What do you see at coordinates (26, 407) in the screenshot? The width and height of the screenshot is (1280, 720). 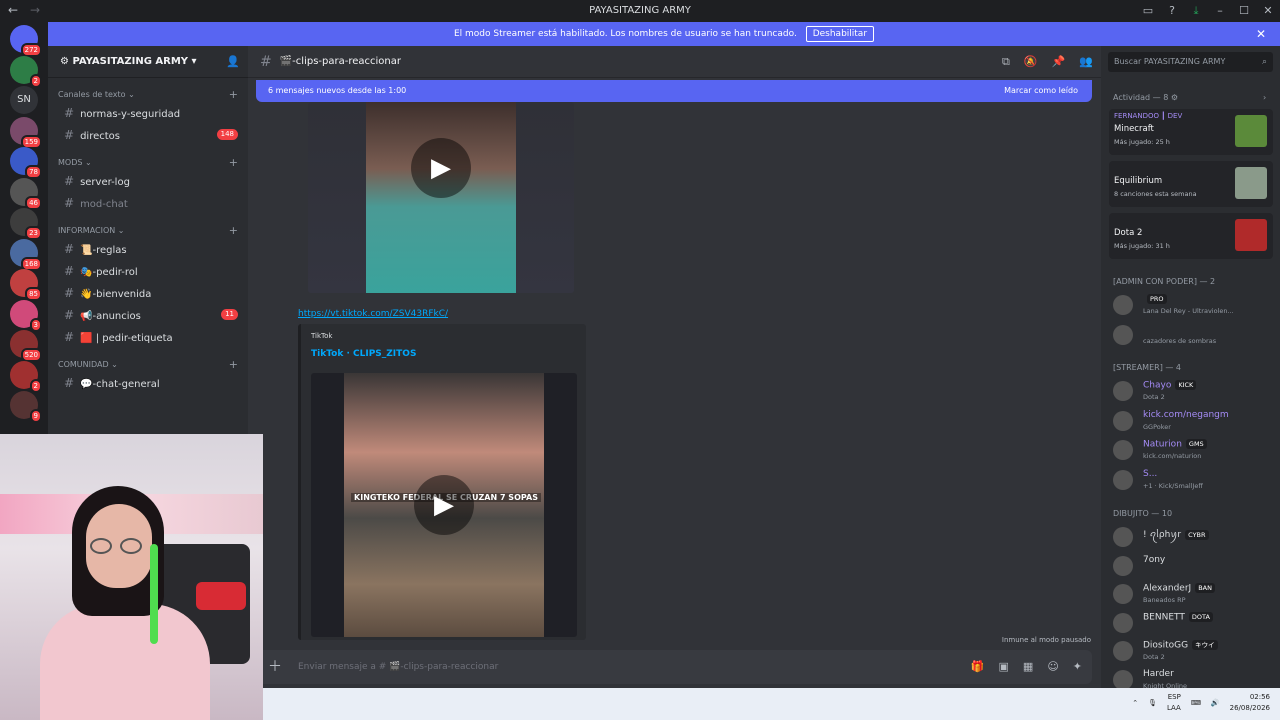 I see `server-icon: 9` at bounding box center [26, 407].